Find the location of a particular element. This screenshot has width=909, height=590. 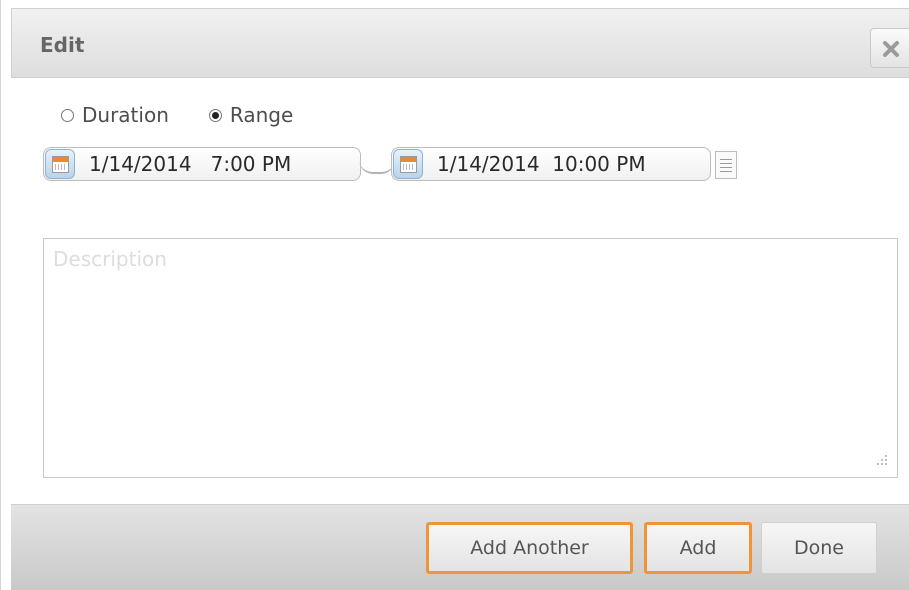

dialog-titlebar: Edit is located at coordinates (460, 43).